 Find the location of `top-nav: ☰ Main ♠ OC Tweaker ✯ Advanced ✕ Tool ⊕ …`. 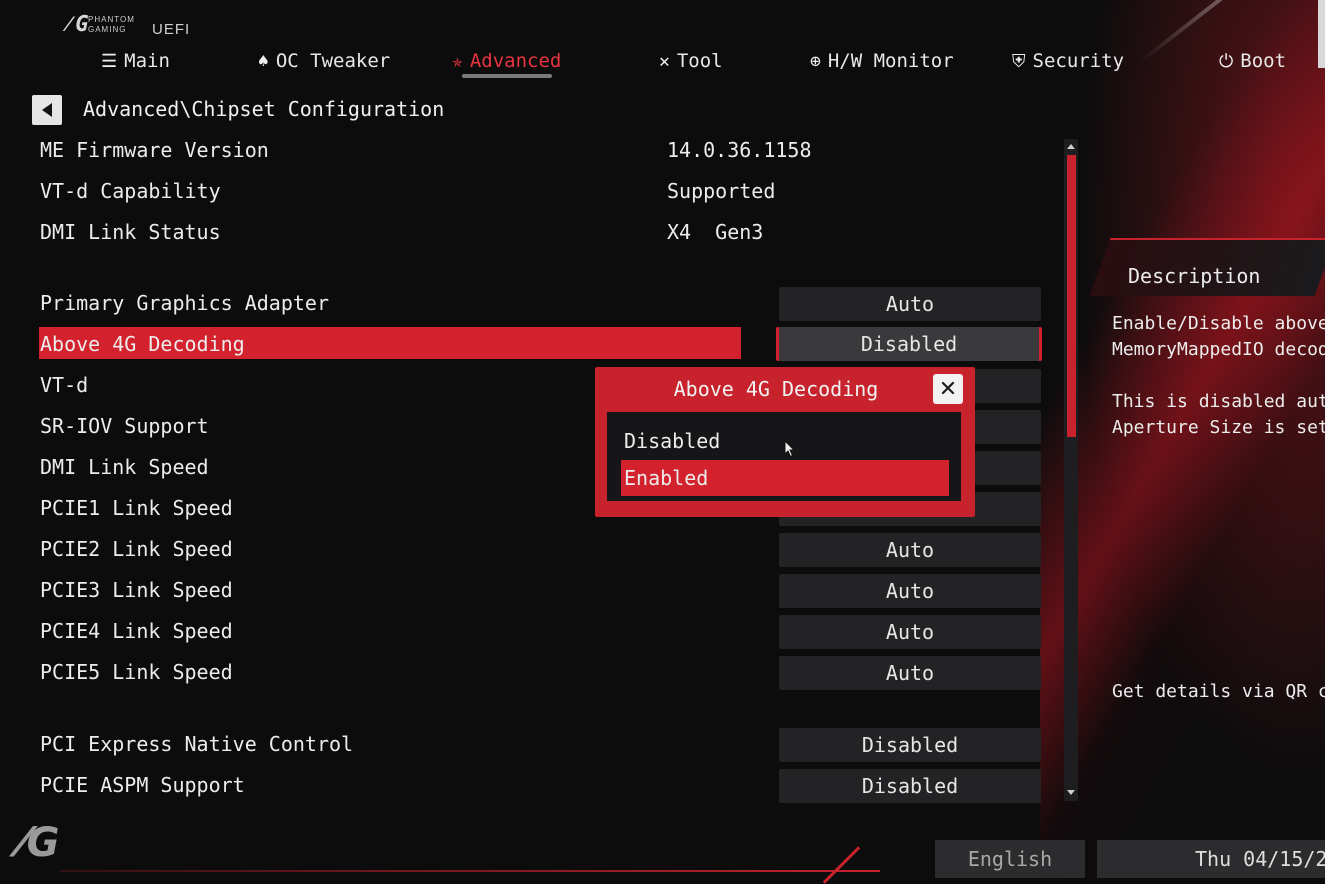

top-nav: ☰ Main ♠ OC Tweaker ✯ Advanced ✕ Tool ⊕ … is located at coordinates (662, 62).